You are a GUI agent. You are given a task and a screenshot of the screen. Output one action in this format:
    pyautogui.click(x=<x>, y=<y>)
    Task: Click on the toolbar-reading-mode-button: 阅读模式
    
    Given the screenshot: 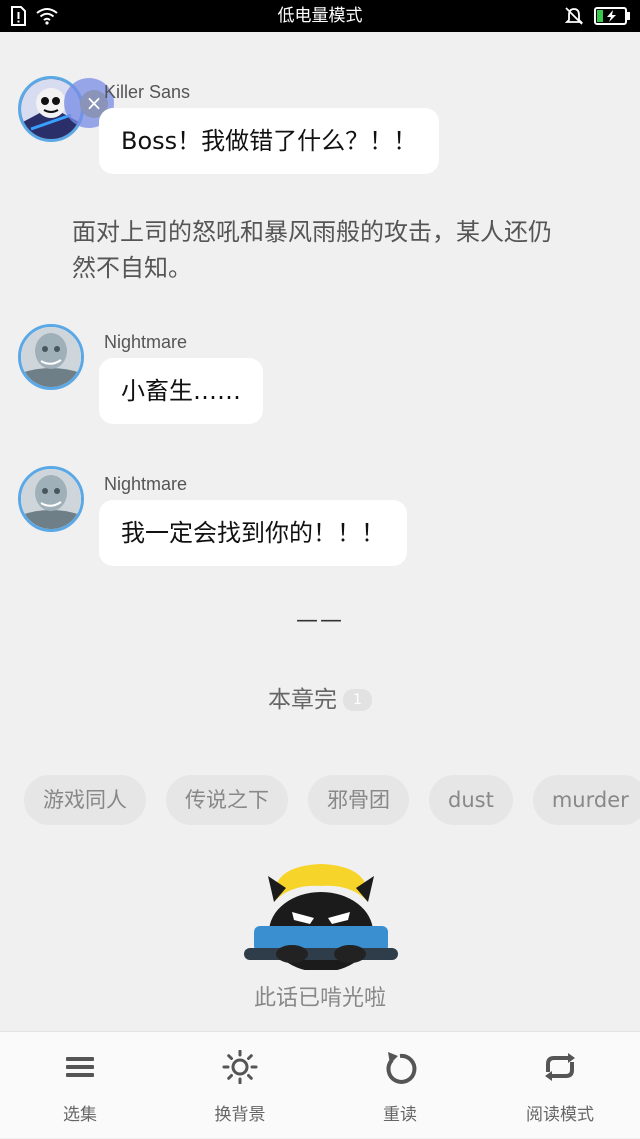 What is the action you would take?
    pyautogui.click(x=560, y=1085)
    